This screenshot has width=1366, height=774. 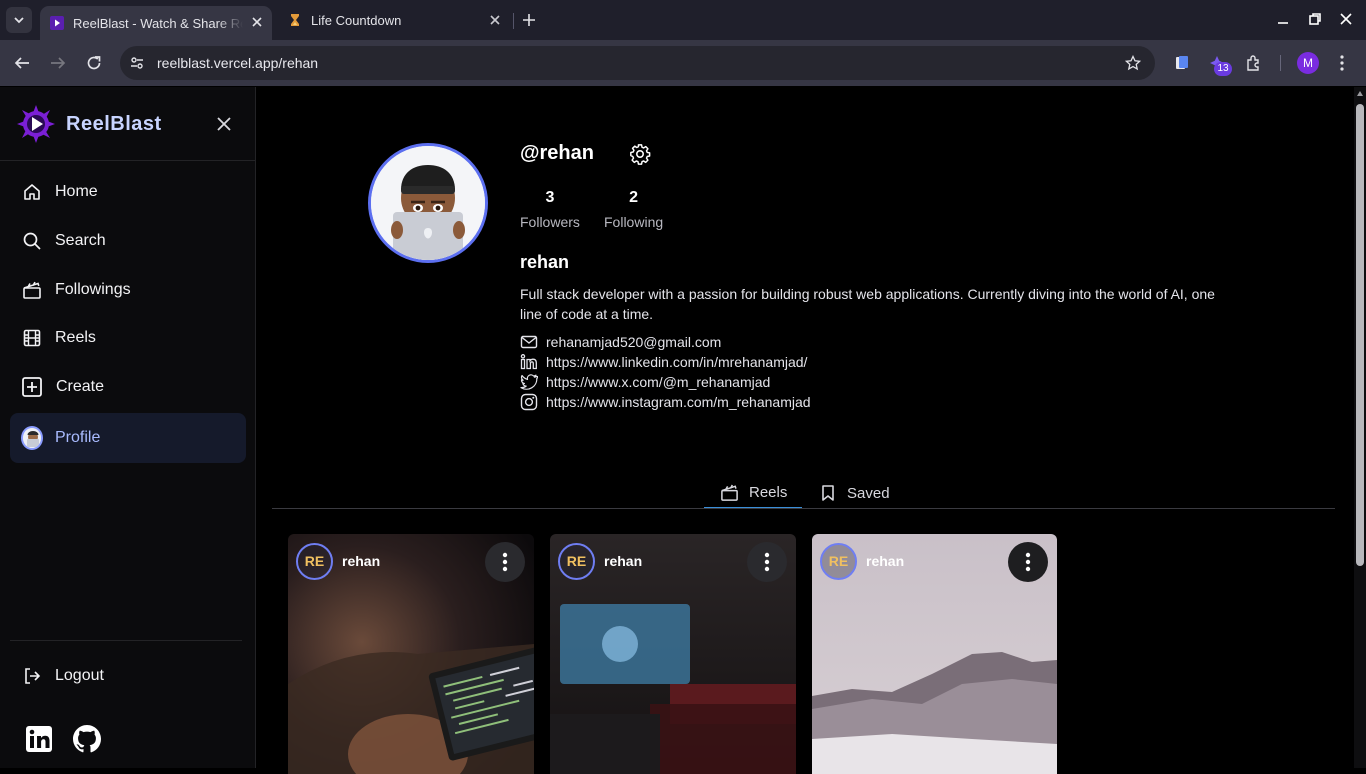 I want to click on nav-label: Followings, so click(x=93, y=289).